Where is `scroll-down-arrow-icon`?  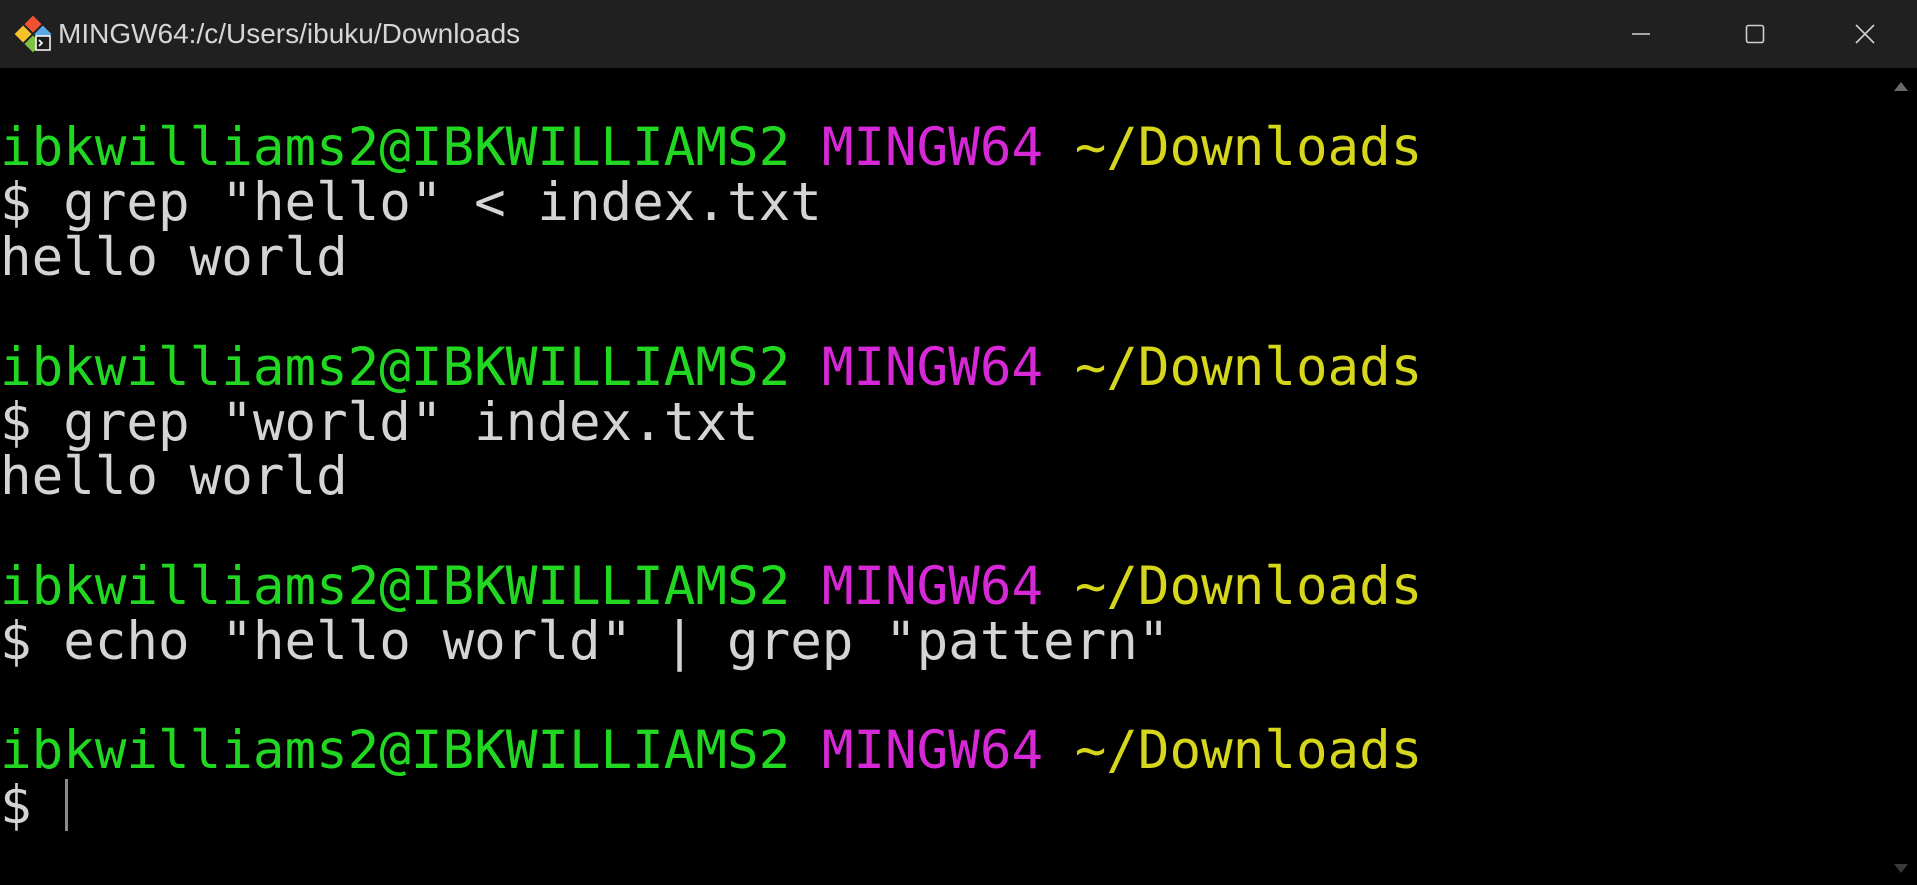 scroll-down-arrow-icon is located at coordinates (1901, 868).